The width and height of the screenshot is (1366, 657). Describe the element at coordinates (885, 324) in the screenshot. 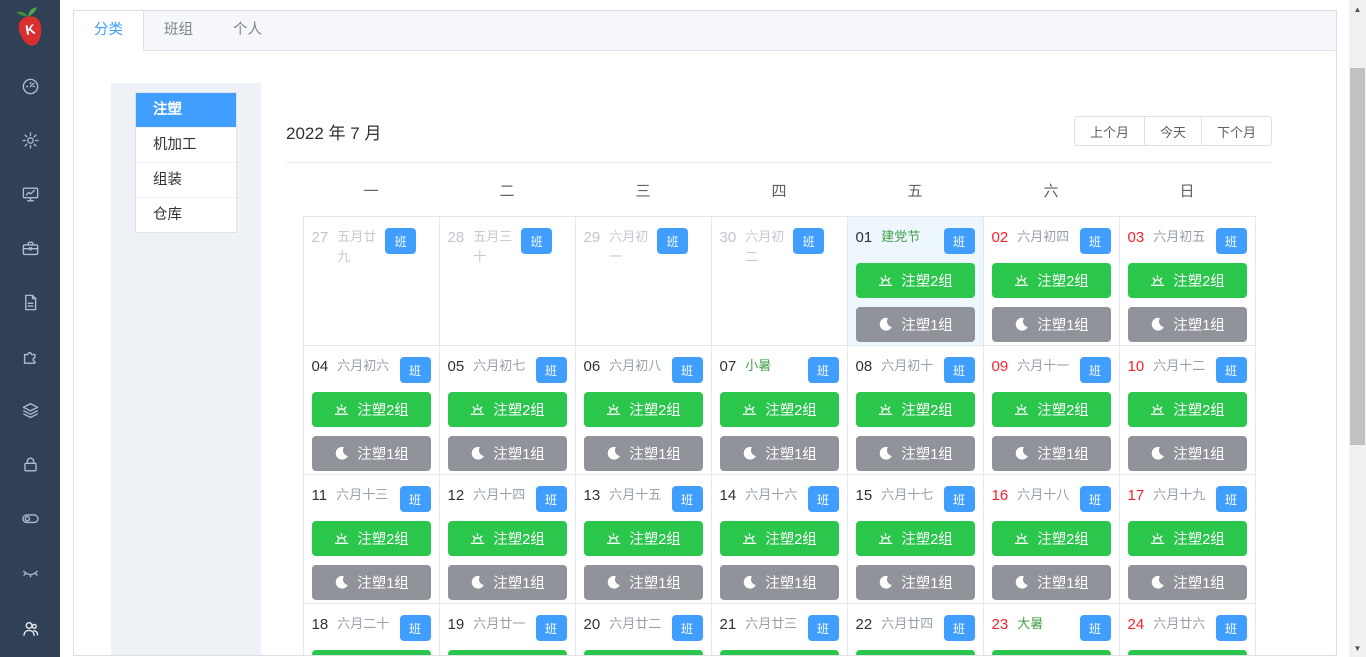

I see `moon-icon` at that location.